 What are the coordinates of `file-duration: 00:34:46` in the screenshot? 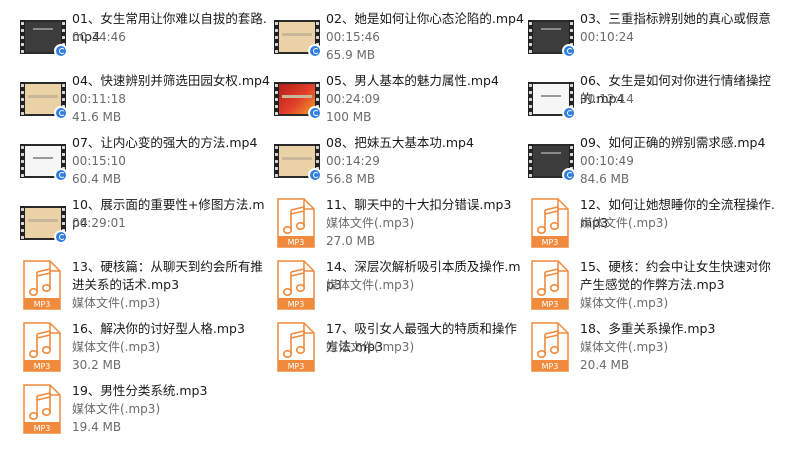 It's located at (99, 37).